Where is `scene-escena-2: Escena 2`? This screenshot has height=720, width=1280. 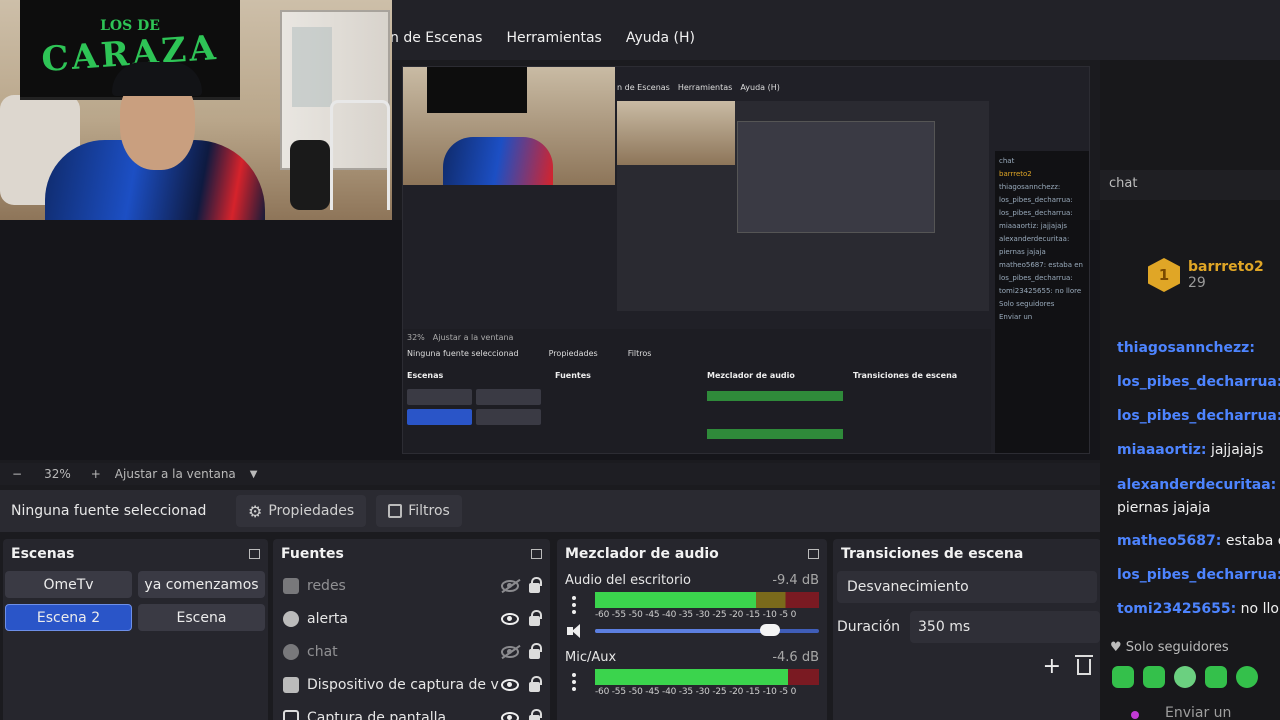 scene-escena-2: Escena 2 is located at coordinates (68, 617).